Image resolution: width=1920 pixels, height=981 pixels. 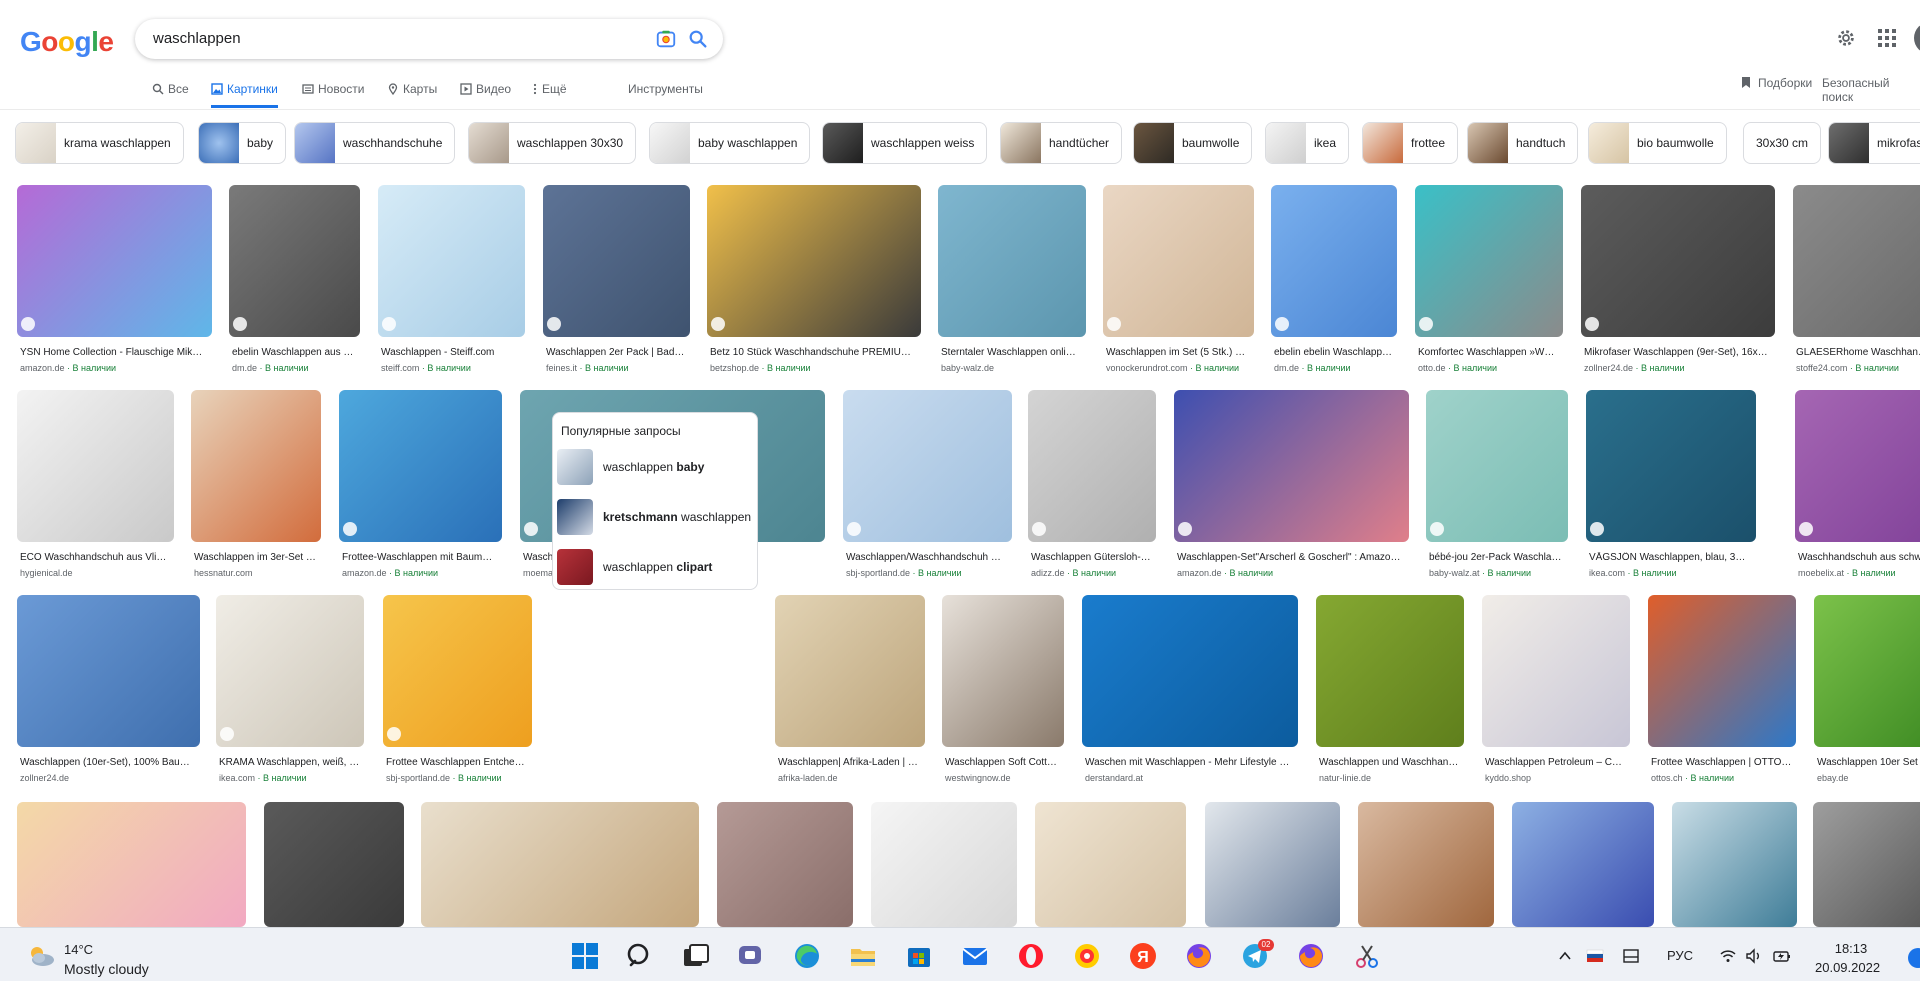 I want to click on result-source: natur-linie.de, so click(x=1390, y=778).